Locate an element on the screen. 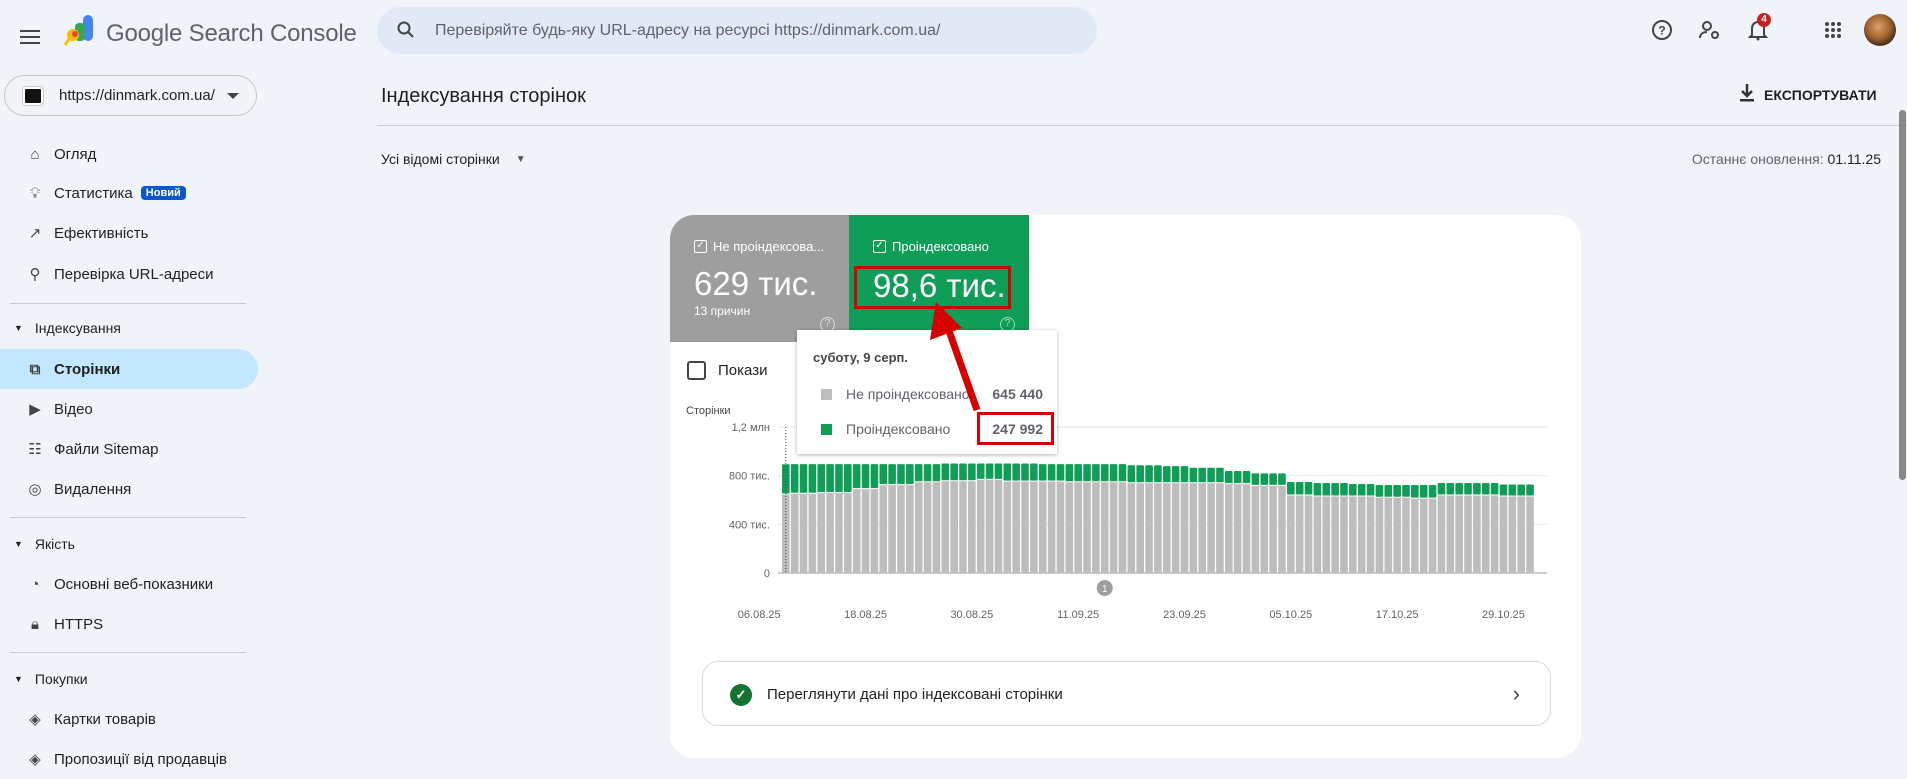 The image size is (1907, 779). x-tick-label: 30.08.25 is located at coordinates (971, 615).